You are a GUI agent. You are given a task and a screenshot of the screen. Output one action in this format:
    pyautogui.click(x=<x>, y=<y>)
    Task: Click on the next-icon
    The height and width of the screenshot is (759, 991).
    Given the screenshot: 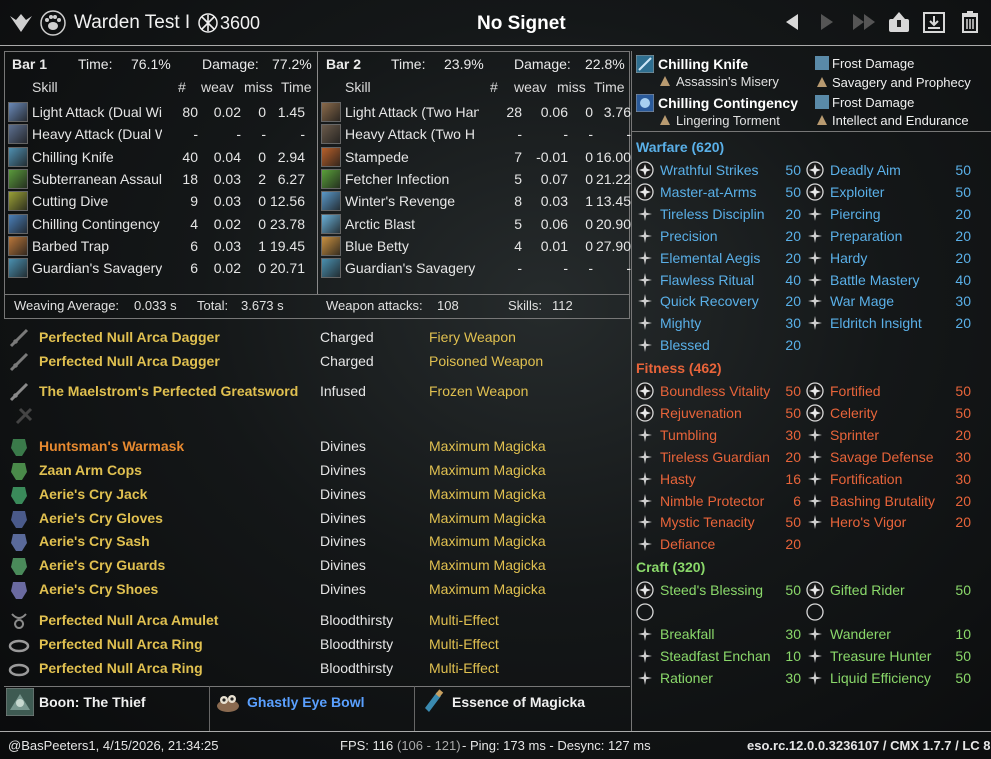 What is the action you would take?
    pyautogui.click(x=827, y=22)
    